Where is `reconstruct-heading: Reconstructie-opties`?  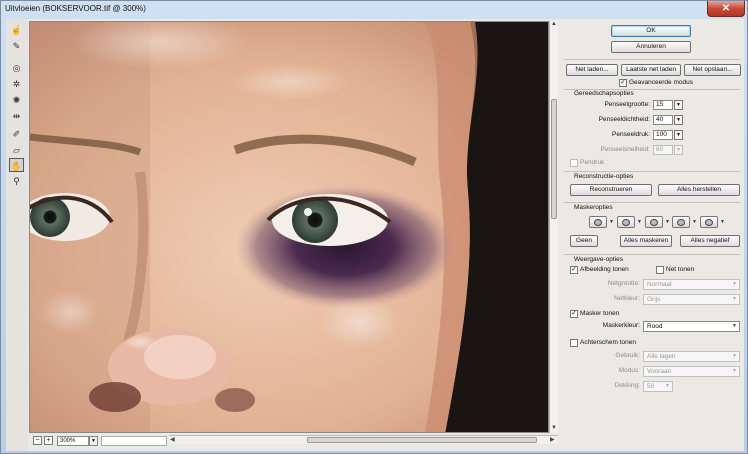 reconstruct-heading: Reconstructie-opties is located at coordinates (604, 176).